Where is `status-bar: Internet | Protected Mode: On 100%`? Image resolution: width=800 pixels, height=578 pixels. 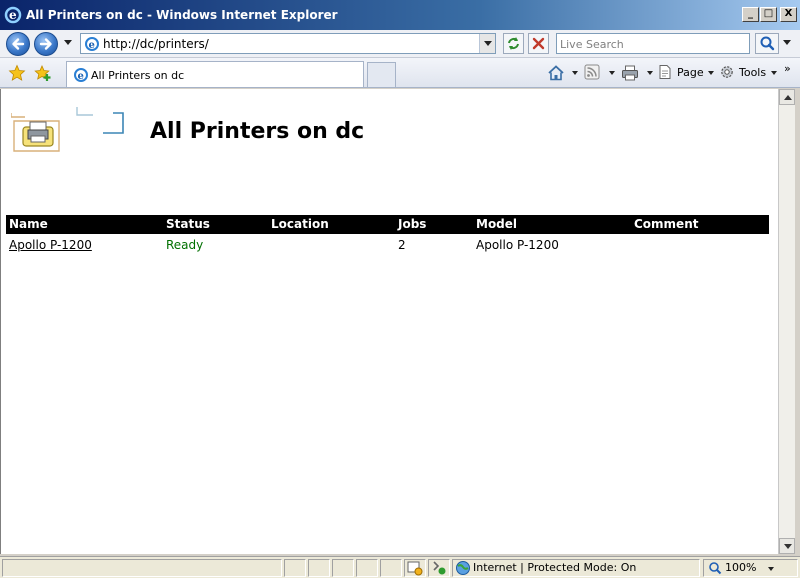
status-bar: Internet | Protected Mode: On 100% is located at coordinates (400, 567).